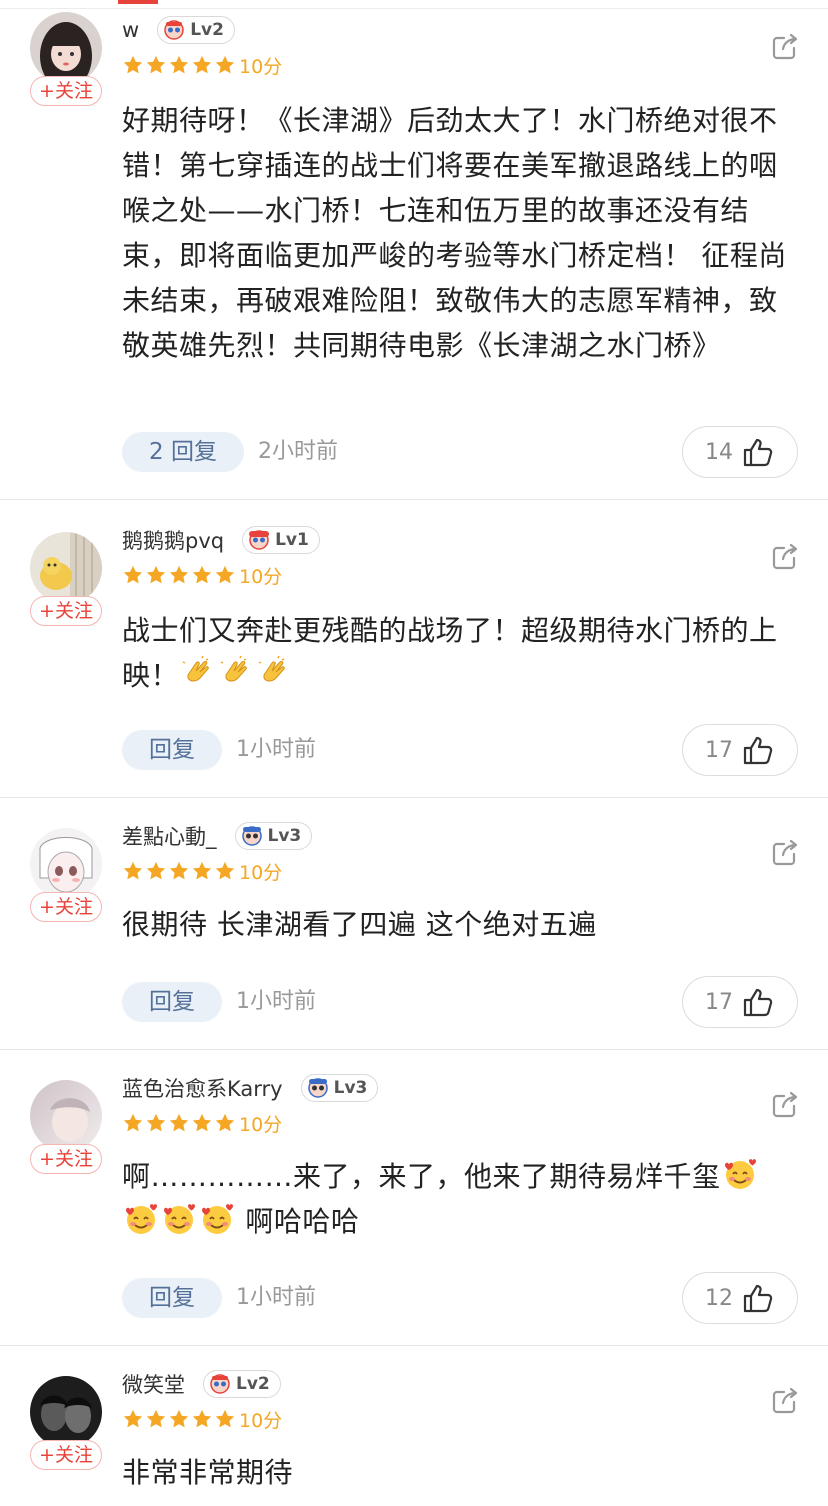 The width and height of the screenshot is (828, 1506). Describe the element at coordinates (201, 1384) in the screenshot. I see `user-row: 微笑堂 Lv2` at that location.